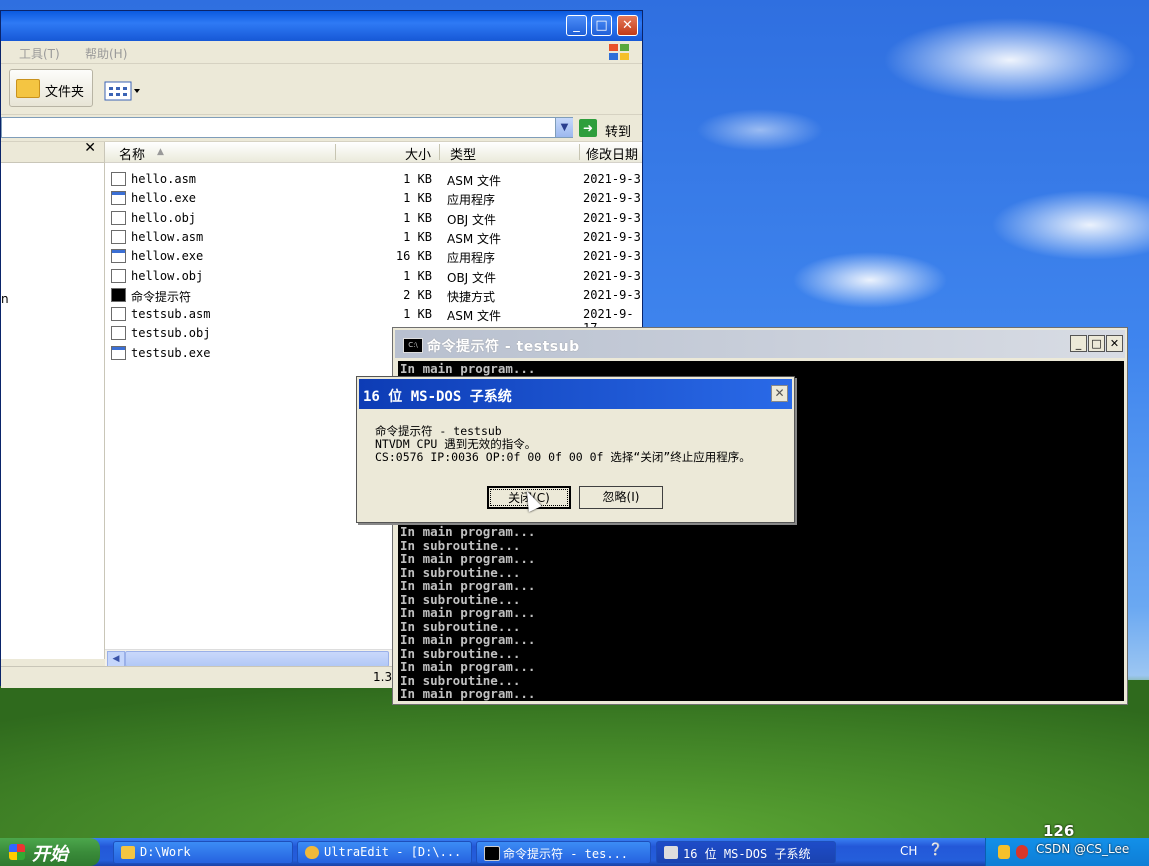 The height and width of the screenshot is (866, 1149). Describe the element at coordinates (373, 179) in the screenshot. I see `file-row: hello.asm 1 KB ASM 文件 2021-9-3` at that location.